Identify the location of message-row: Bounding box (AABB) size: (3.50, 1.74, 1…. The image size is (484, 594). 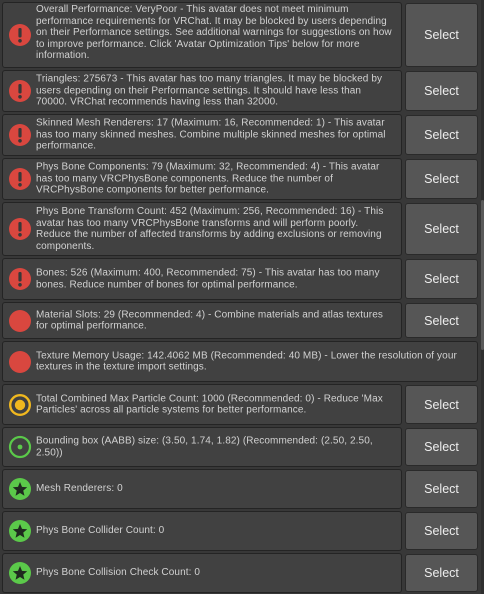
(242, 447).